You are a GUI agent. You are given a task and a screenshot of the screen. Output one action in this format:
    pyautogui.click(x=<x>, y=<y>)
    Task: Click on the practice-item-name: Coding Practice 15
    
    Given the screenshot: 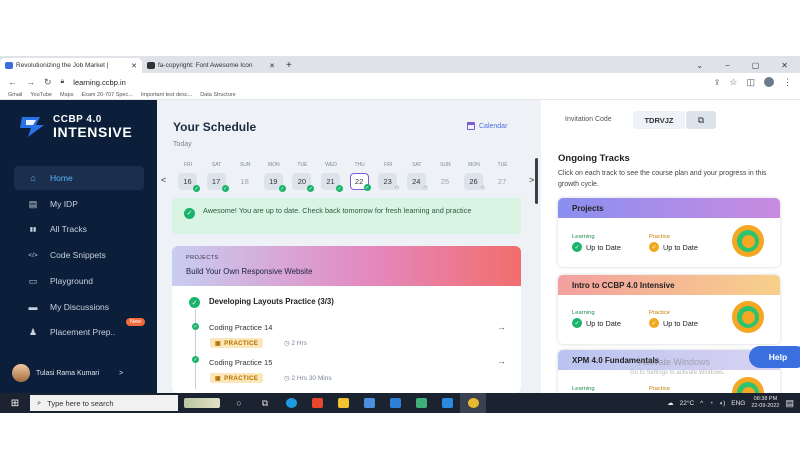 What is the action you would take?
    pyautogui.click(x=240, y=362)
    